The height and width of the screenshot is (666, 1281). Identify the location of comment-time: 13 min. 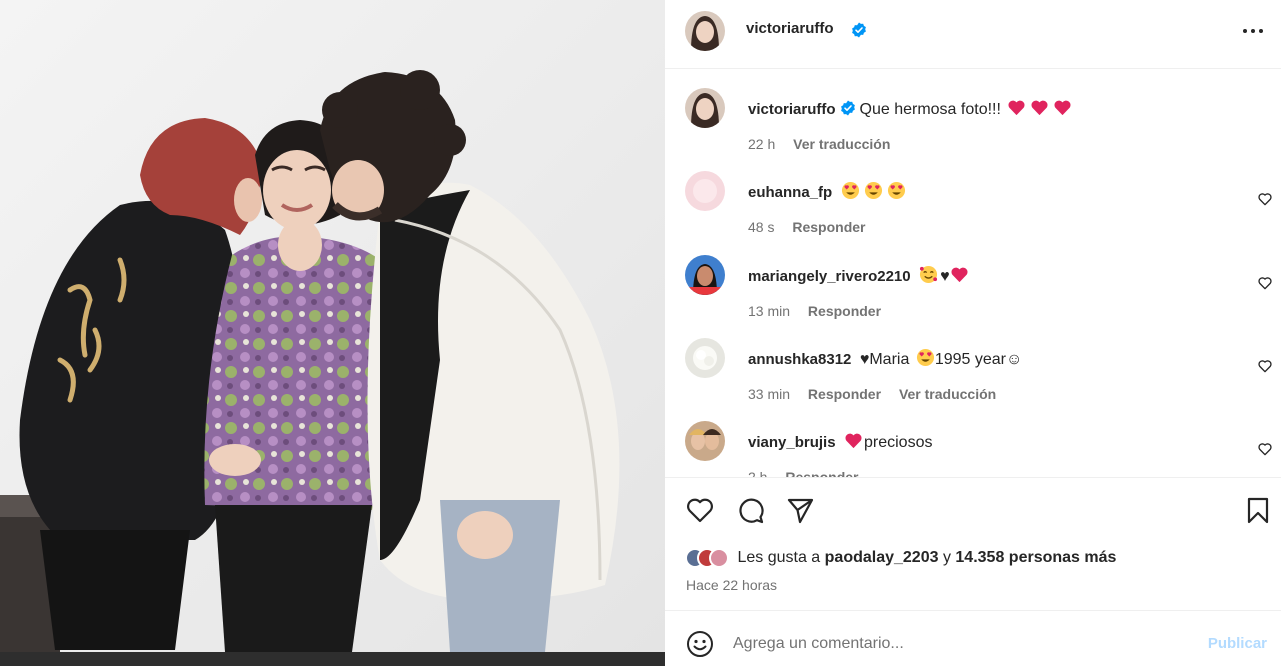
(769, 311).